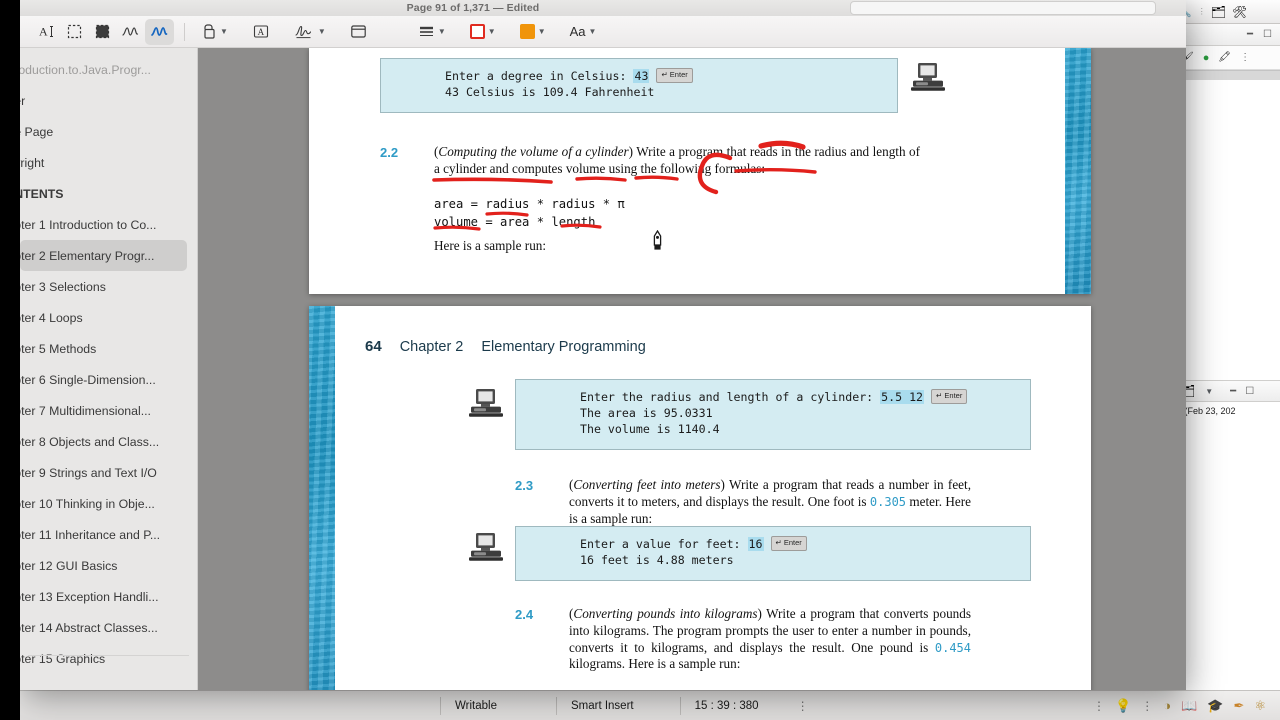  What do you see at coordinates (1227, 35) in the screenshot?
I see `outline-view-tabrow: ━ ☐` at bounding box center [1227, 35].